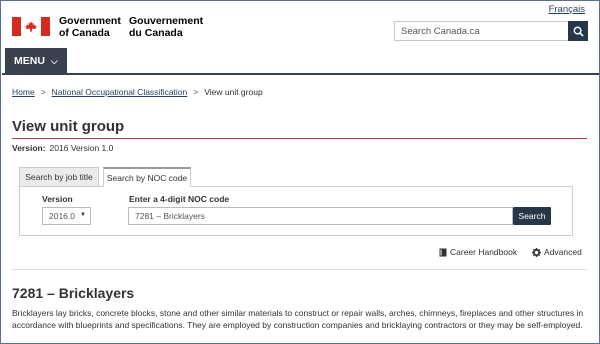  I want to click on version-label: Version:, so click(29, 148).